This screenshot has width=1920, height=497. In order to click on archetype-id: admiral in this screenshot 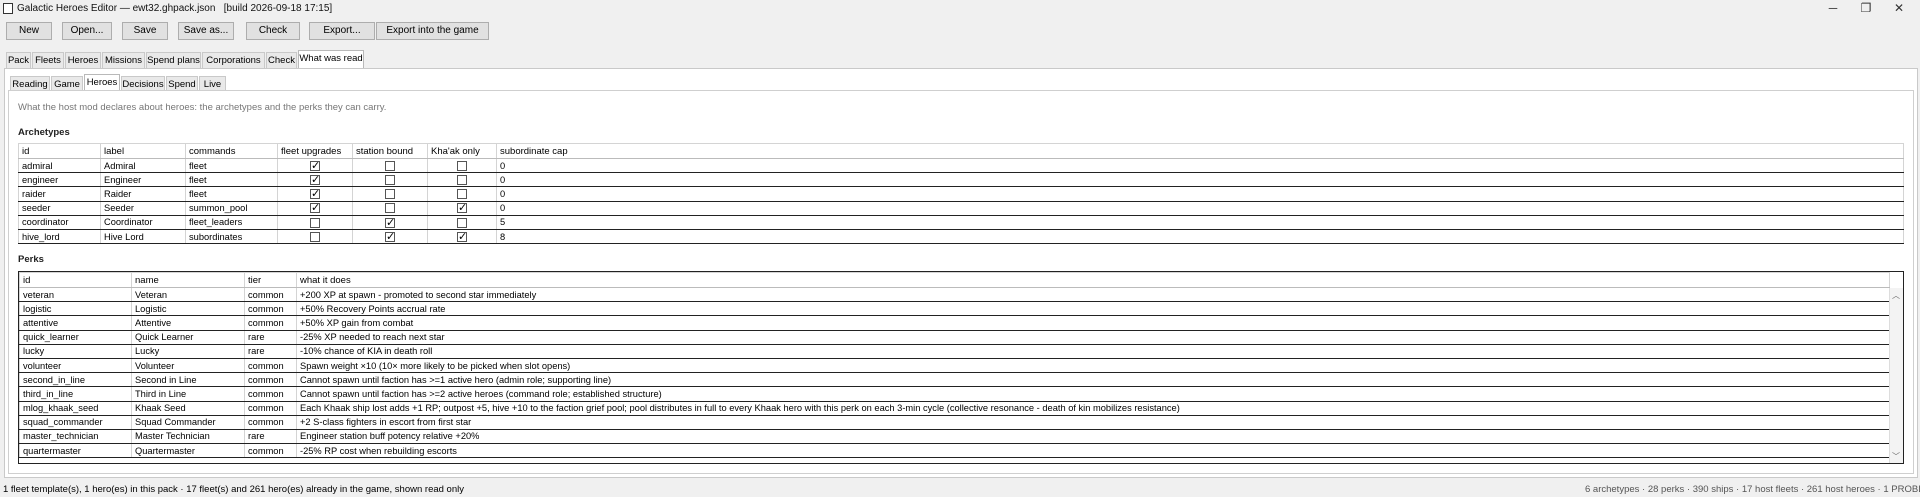, I will do `click(59, 166)`.